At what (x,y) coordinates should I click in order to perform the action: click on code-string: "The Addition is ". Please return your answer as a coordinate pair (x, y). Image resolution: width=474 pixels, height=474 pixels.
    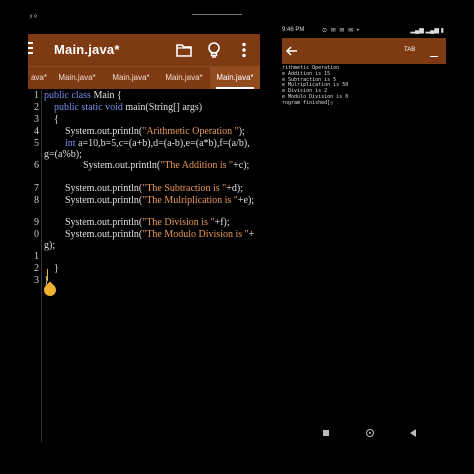
    Looking at the image, I should click on (197, 165).